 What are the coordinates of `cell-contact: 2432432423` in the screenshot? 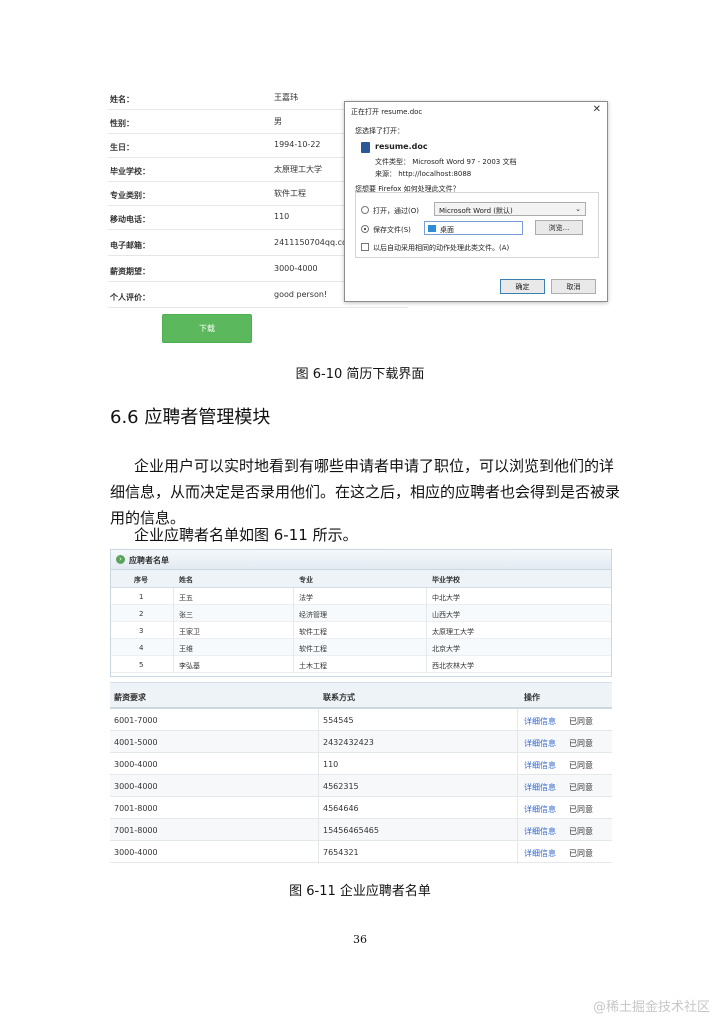 It's located at (348, 742).